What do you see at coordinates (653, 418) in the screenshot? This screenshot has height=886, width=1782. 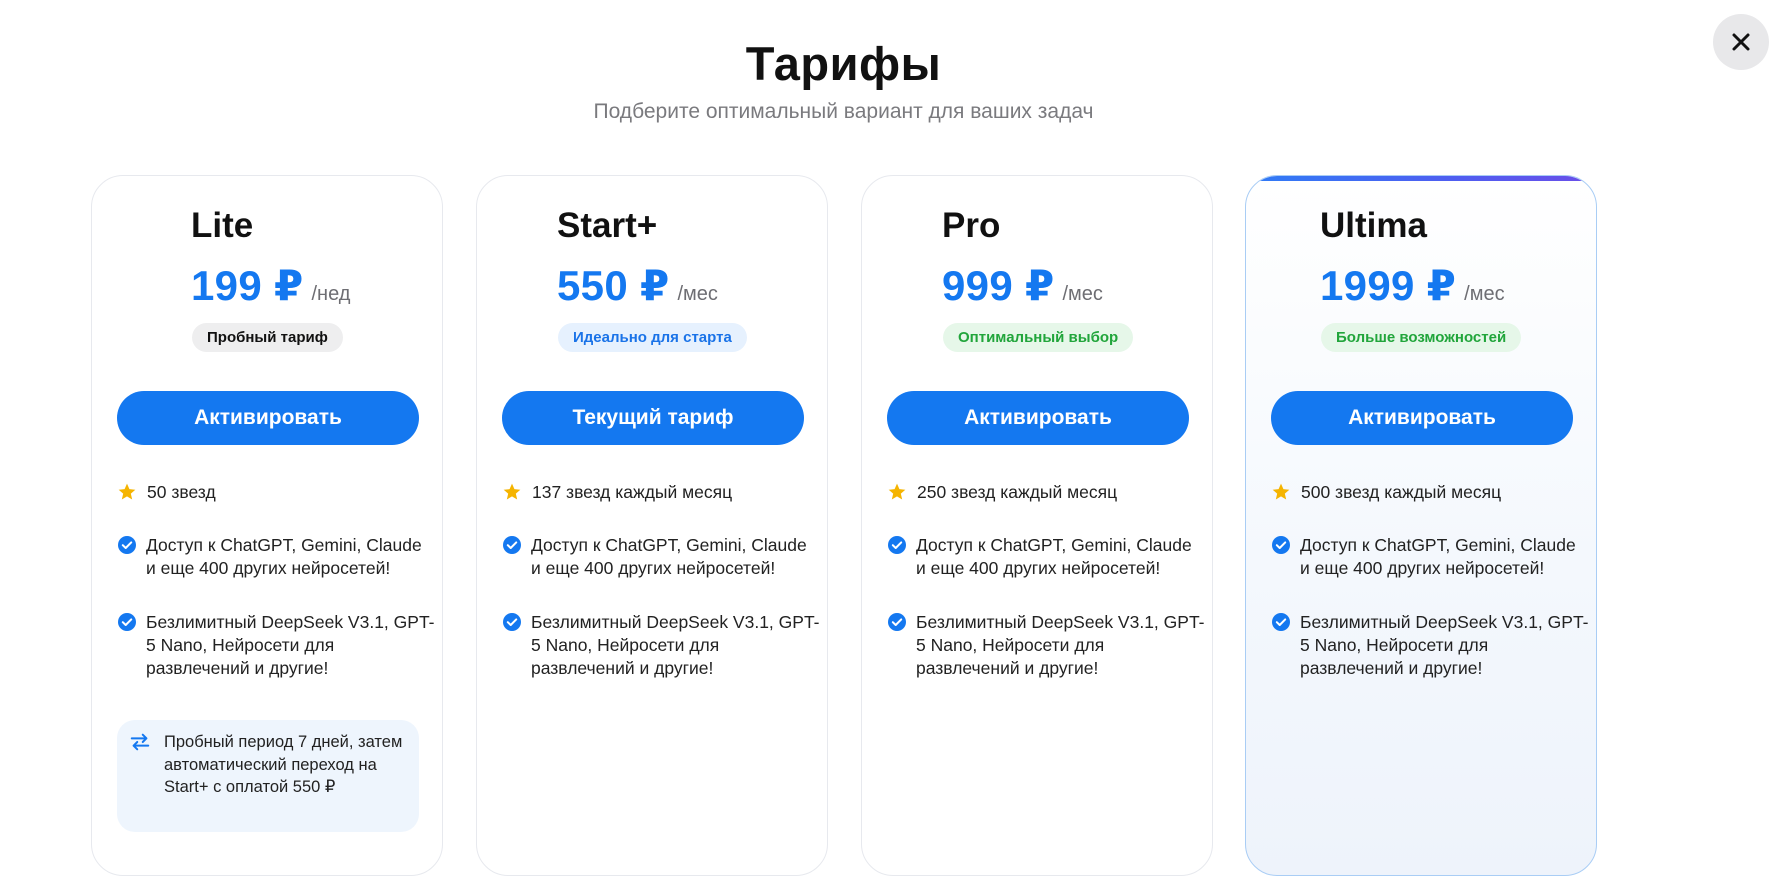 I see `current-plan-button: Текущий тариф` at bounding box center [653, 418].